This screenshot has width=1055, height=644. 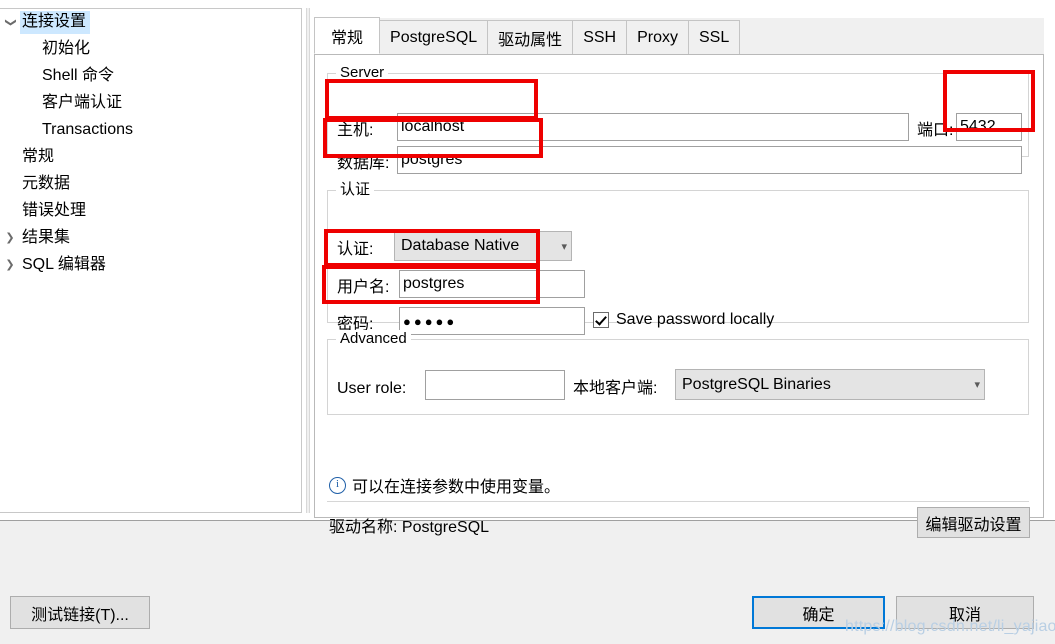 I want to click on tab-proxy: Proxy, so click(x=657, y=37).